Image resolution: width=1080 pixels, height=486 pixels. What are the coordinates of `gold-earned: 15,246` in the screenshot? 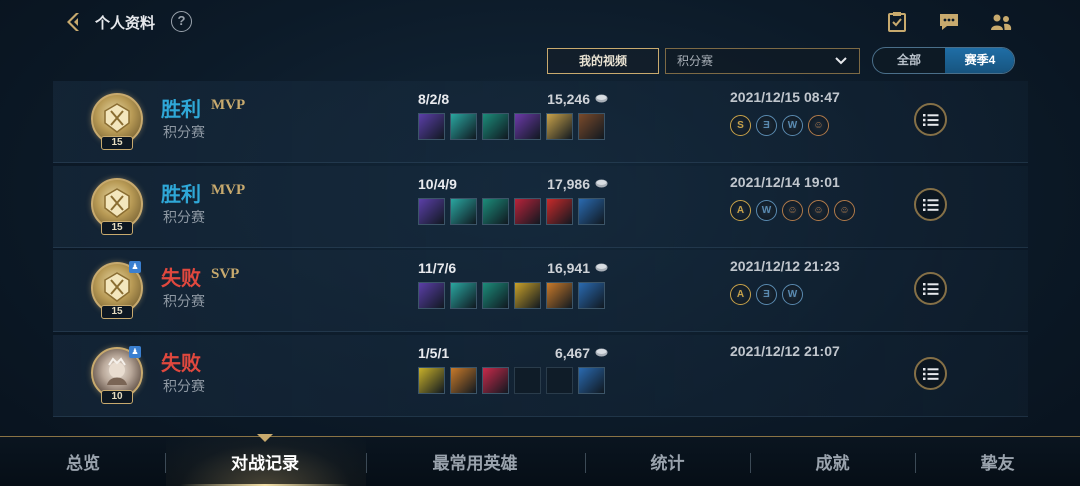 It's located at (565, 99).